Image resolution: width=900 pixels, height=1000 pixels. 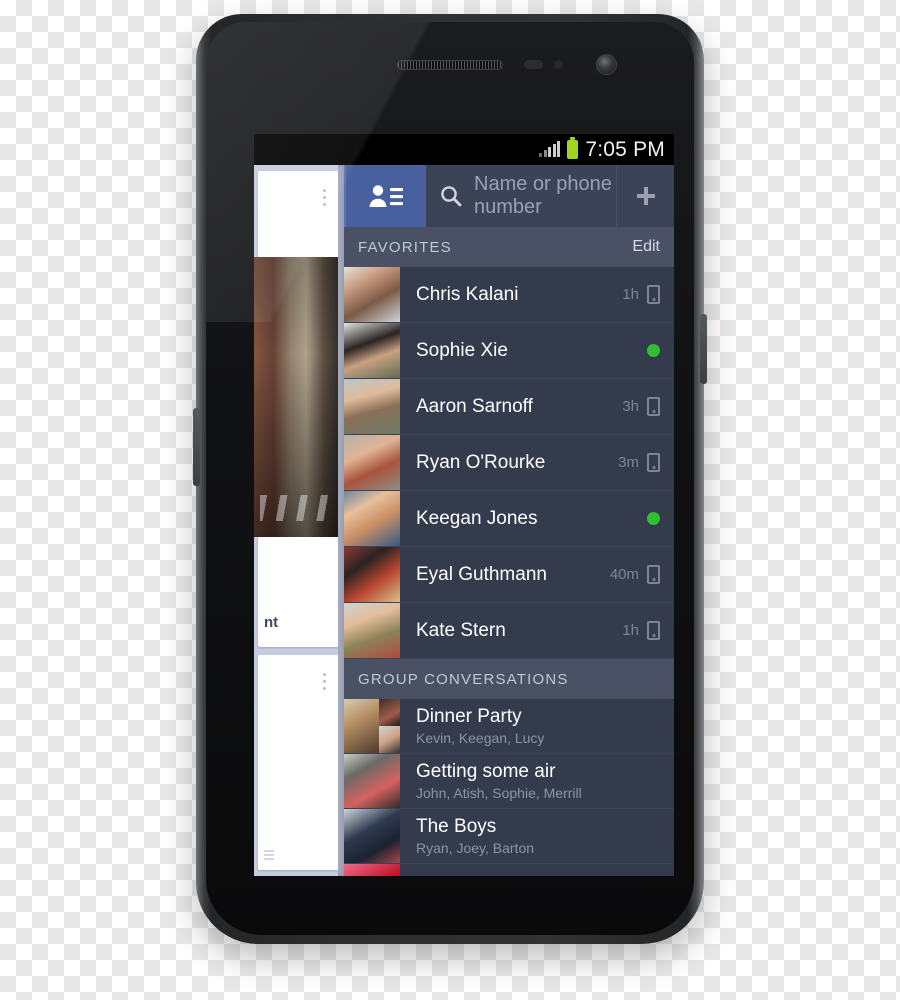 I want to click on contact-info: Chris Kalani, so click(x=511, y=294).